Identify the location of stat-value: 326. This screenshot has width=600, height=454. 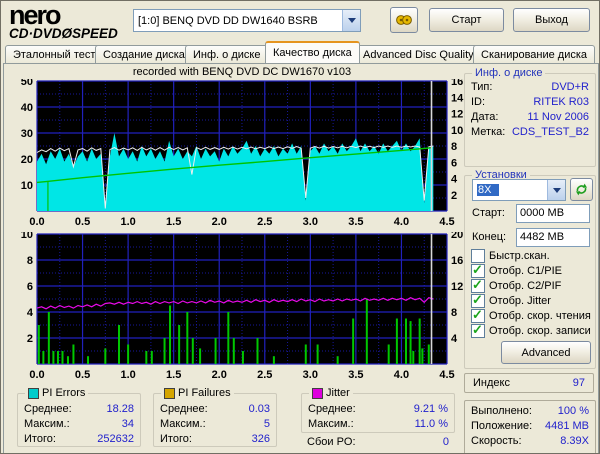
(260, 439).